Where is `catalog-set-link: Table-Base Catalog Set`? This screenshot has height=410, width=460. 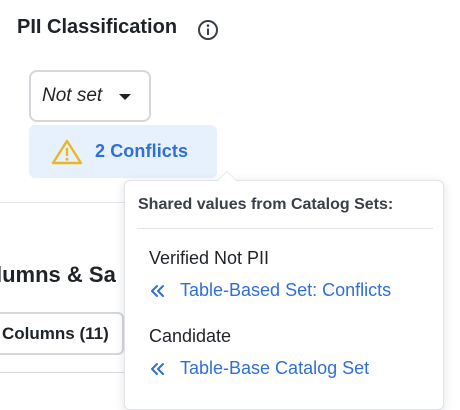 catalog-set-link: Table-Base Catalog Set is located at coordinates (259, 368).